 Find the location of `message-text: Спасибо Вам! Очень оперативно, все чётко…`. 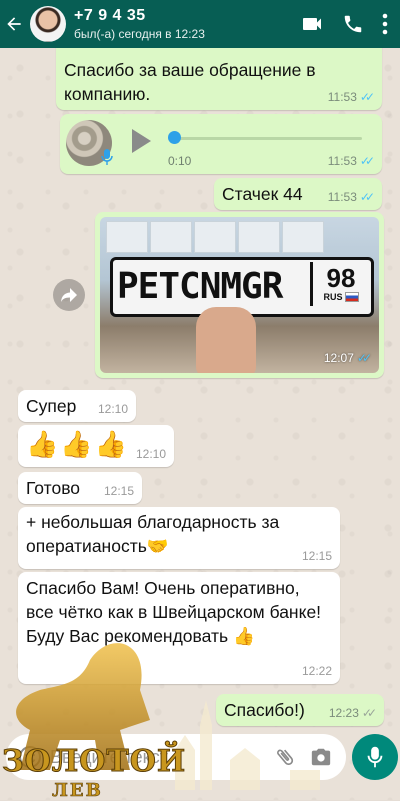

message-text: Спасибо Вам! Очень оперативно, все чётко… is located at coordinates (174, 612).